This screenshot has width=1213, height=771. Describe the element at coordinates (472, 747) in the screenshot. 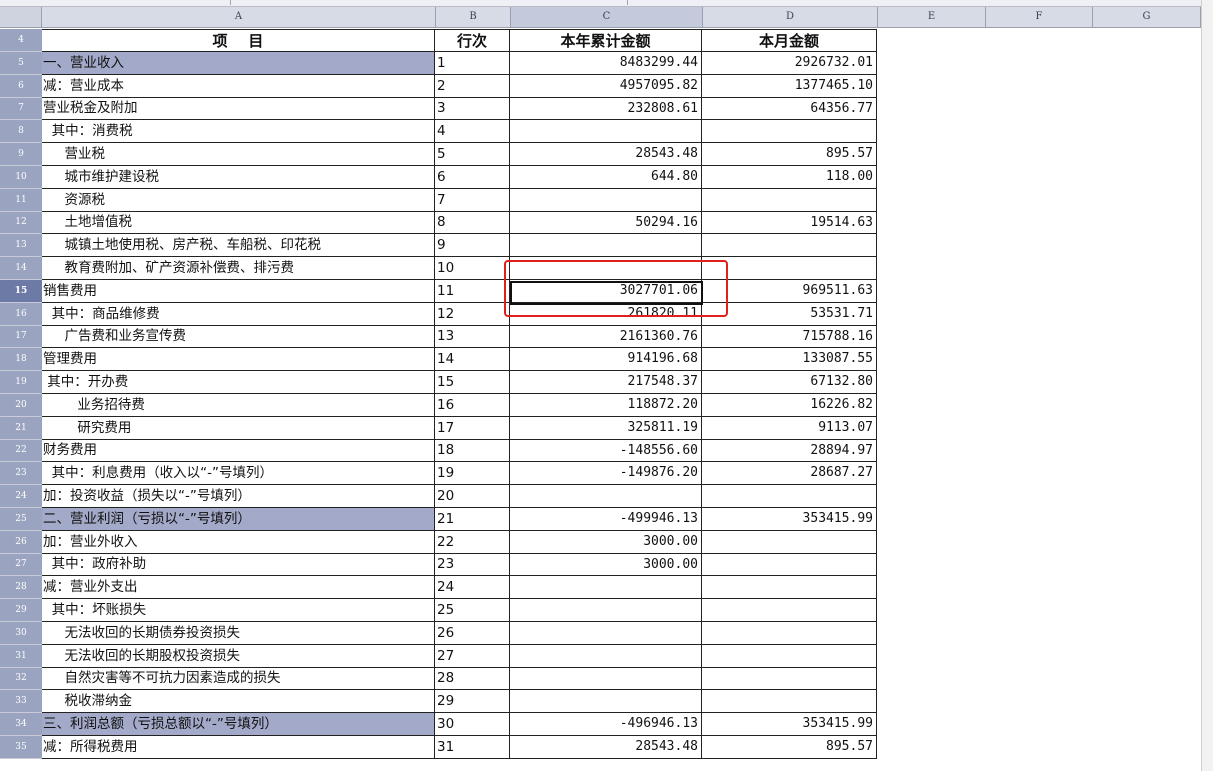

I see `cell-line-no: 31` at that location.